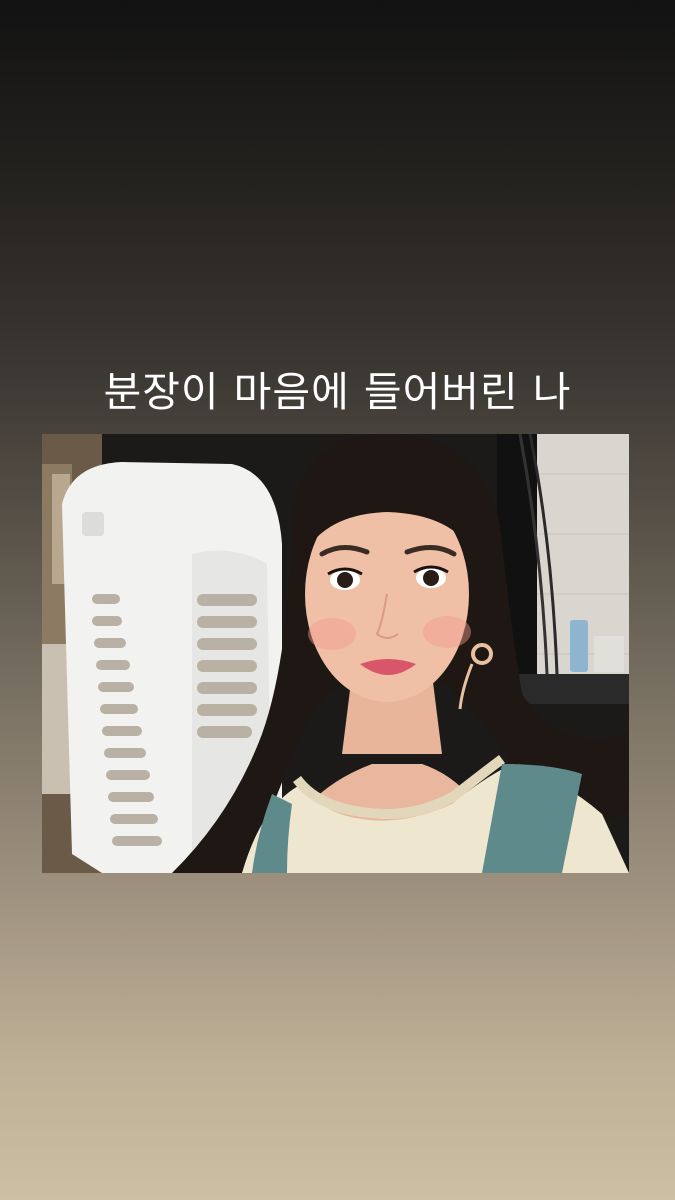 The width and height of the screenshot is (675, 1200). What do you see at coordinates (337, 392) in the screenshot?
I see `story-caption: 분장이 마음에 들어버린 나` at bounding box center [337, 392].